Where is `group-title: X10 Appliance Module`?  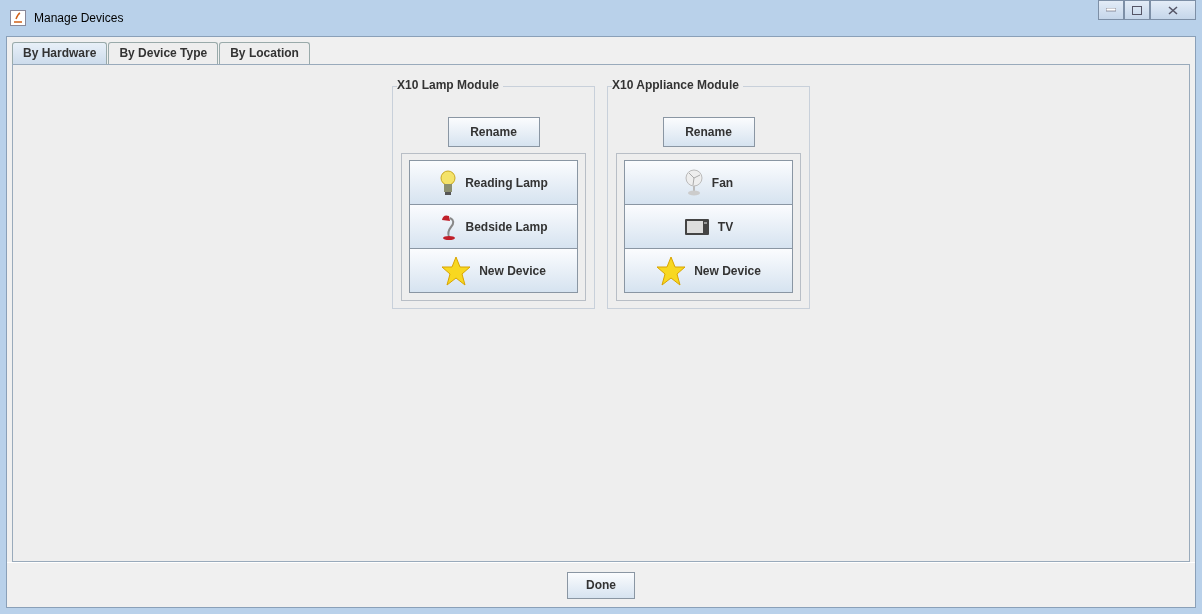
group-title: X10 Appliance Module is located at coordinates (677, 85).